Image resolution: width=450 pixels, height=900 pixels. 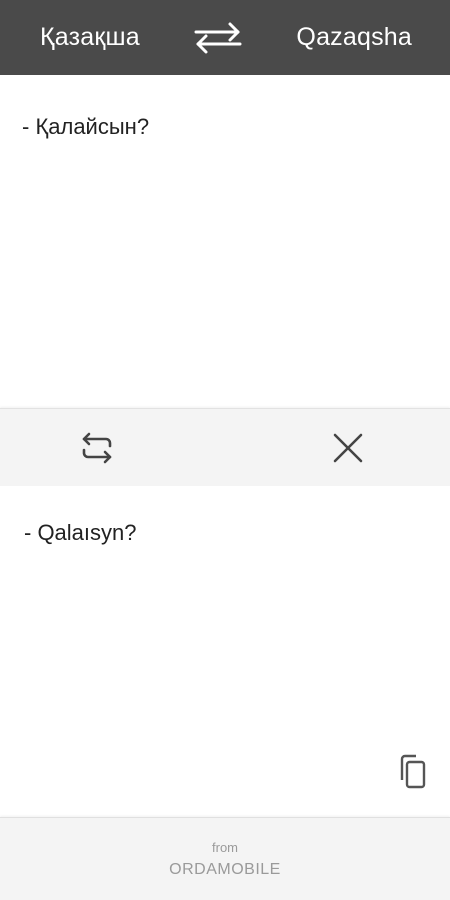 I want to click on footer: from ORDAMOBILE, so click(x=225, y=858).